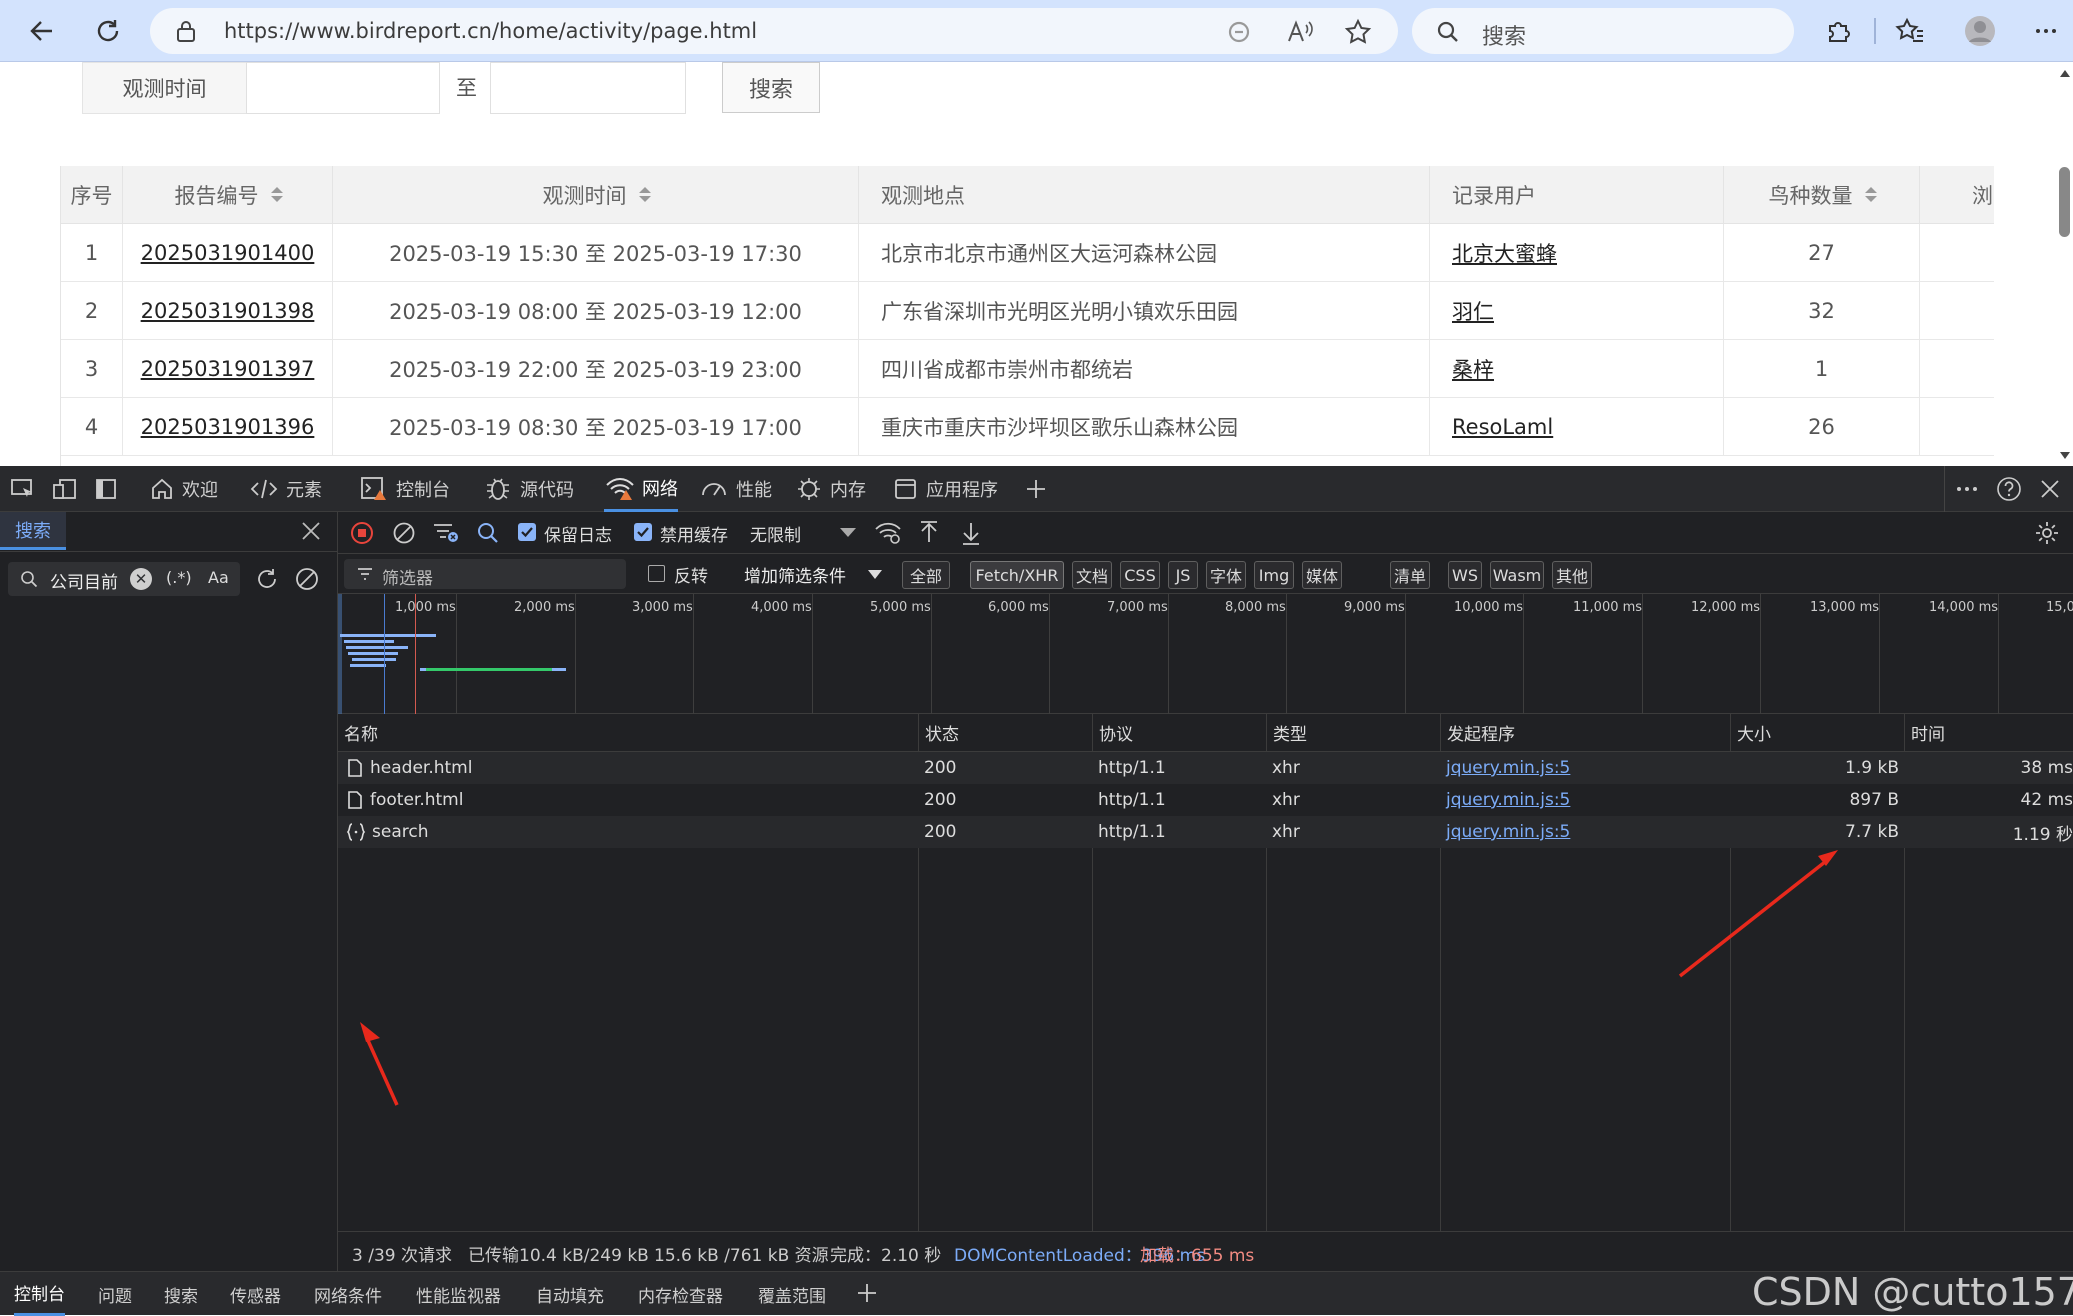 This screenshot has height=1316, width=2073. Describe the element at coordinates (409, 768) in the screenshot. I see `request-name-cell: header.html` at that location.